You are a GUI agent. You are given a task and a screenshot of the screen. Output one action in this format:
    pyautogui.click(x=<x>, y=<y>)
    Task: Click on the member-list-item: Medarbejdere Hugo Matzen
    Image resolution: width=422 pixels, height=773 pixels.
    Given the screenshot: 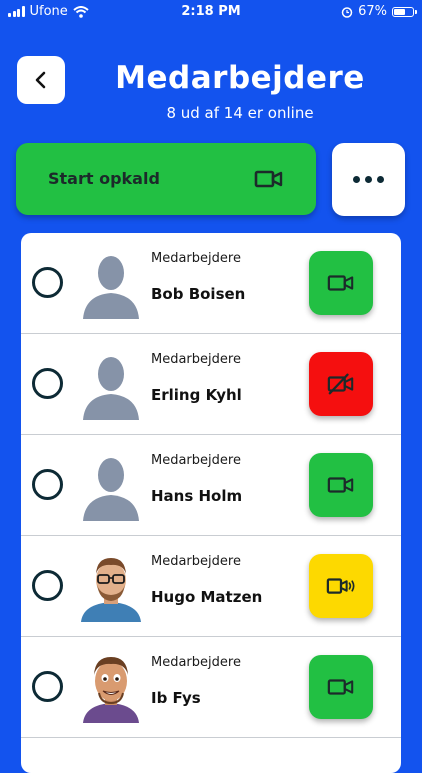 What is the action you would take?
    pyautogui.click(x=211, y=586)
    